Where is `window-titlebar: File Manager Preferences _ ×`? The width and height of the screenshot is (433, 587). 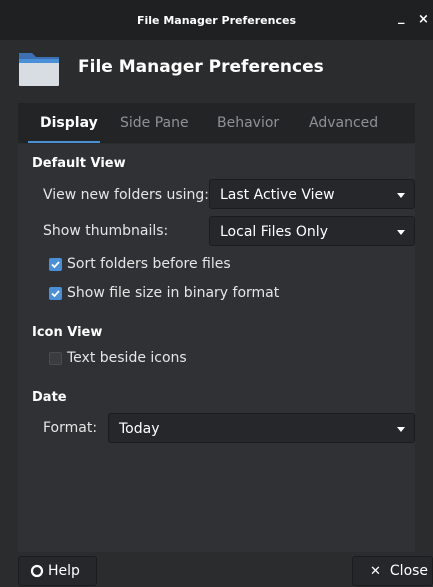
window-titlebar: File Manager Preferences _ × is located at coordinates (216, 20).